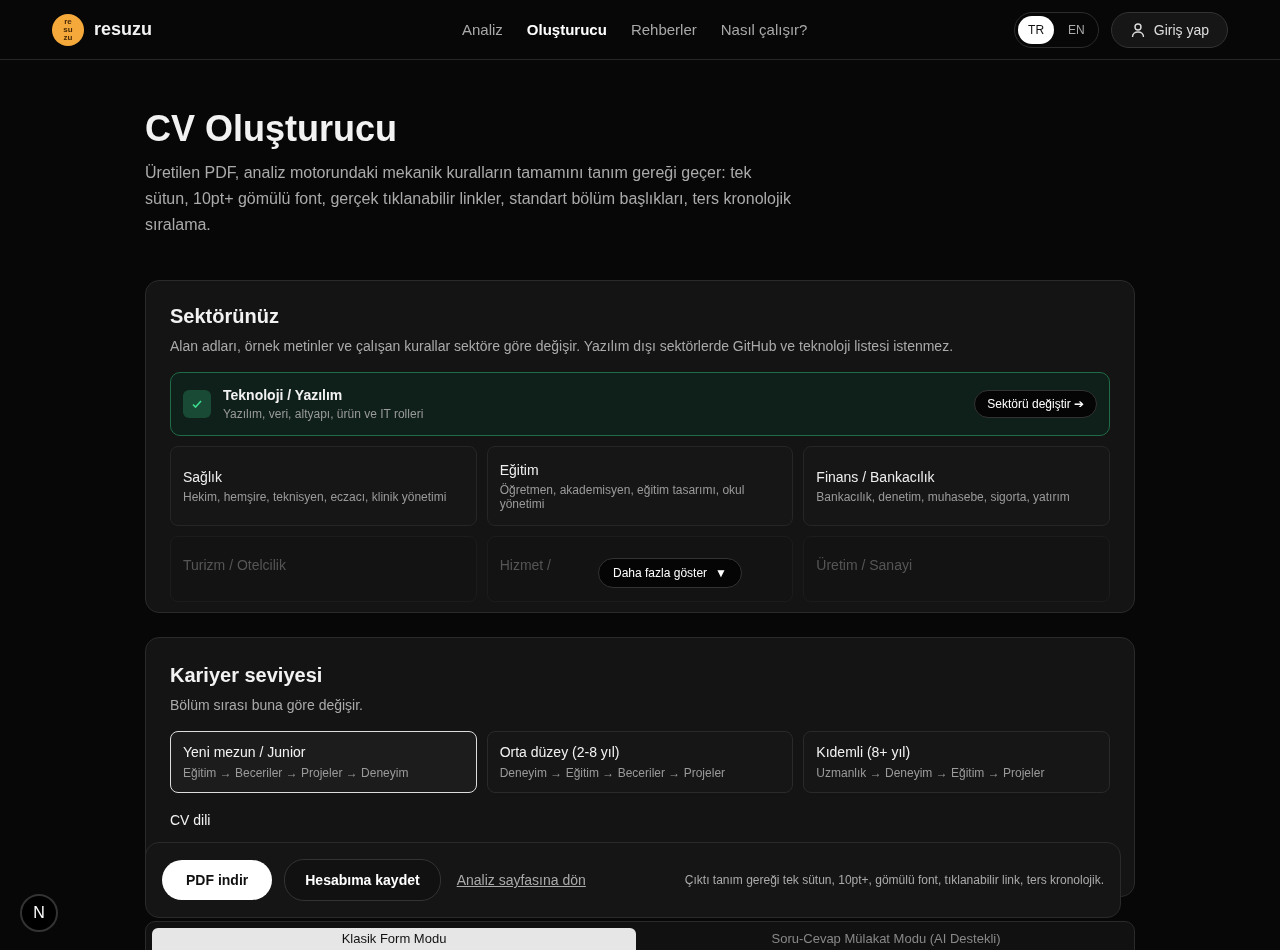  I want to click on section-description: Bölüm sırası buna göre değişir., so click(267, 705).